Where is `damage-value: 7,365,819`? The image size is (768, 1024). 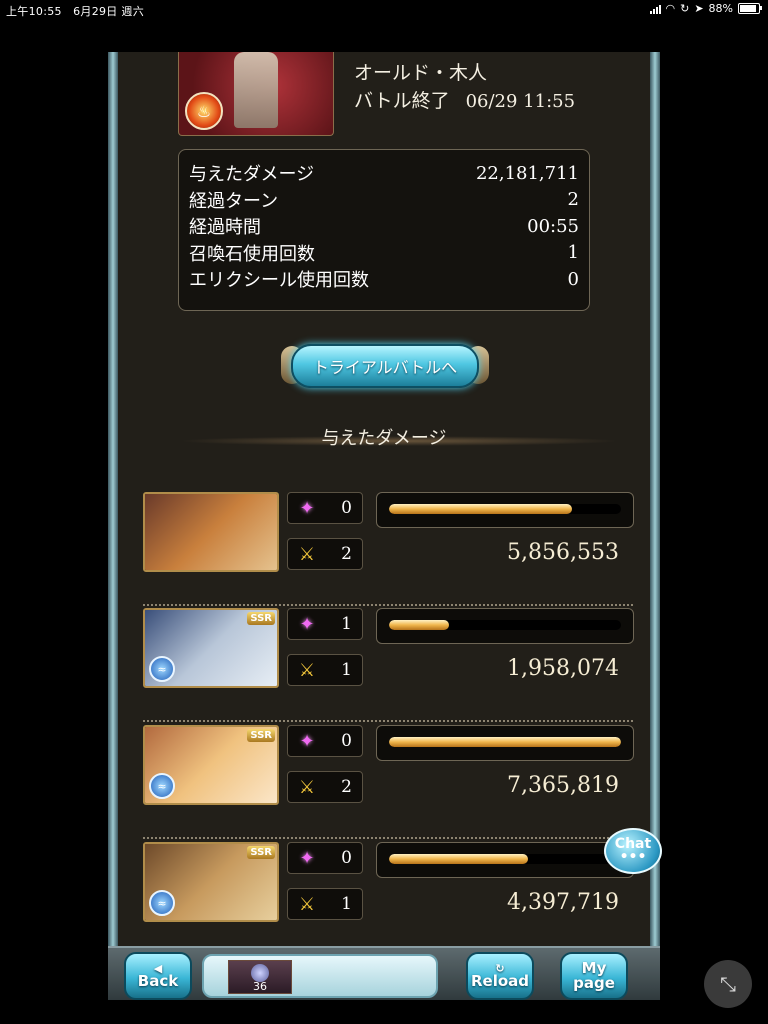
damage-value: 7,365,819 is located at coordinates (563, 785).